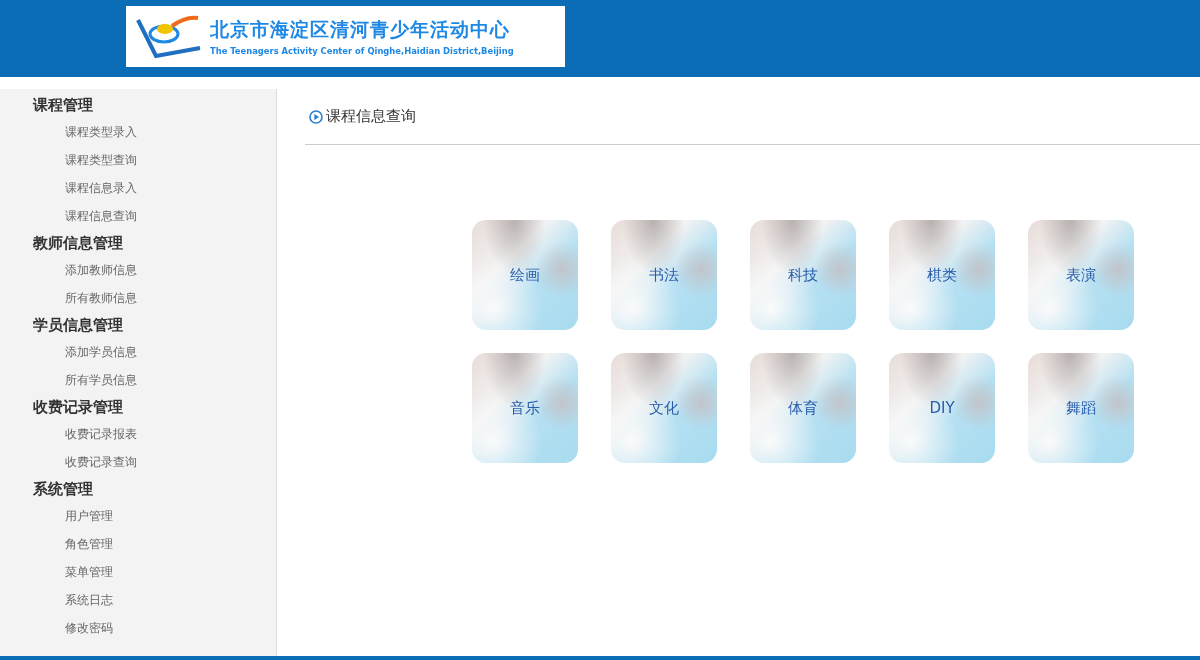 This screenshot has height=660, width=1200. I want to click on logo-title: 北京市海淀区清河青少年活动中心, so click(360, 29).